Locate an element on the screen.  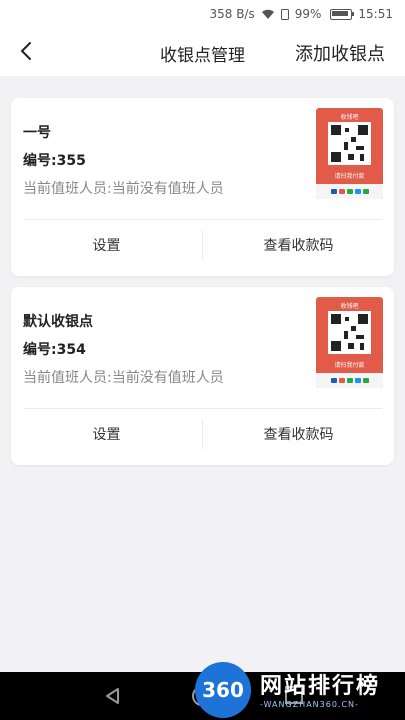
battery-icon is located at coordinates (342, 14).